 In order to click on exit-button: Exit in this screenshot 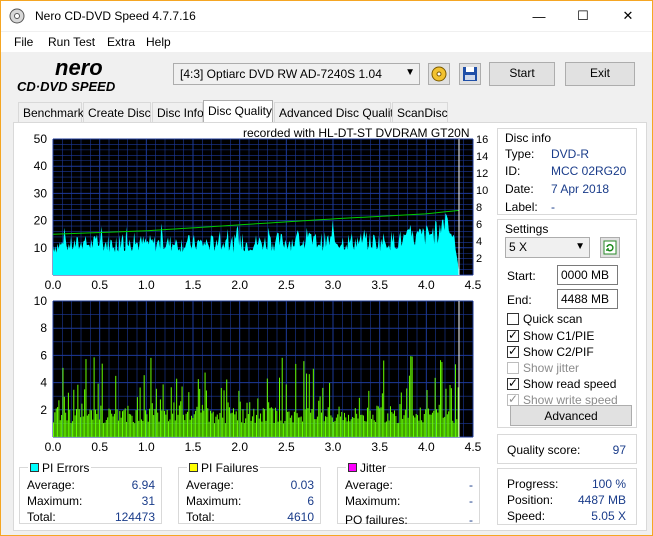, I will do `click(600, 74)`.